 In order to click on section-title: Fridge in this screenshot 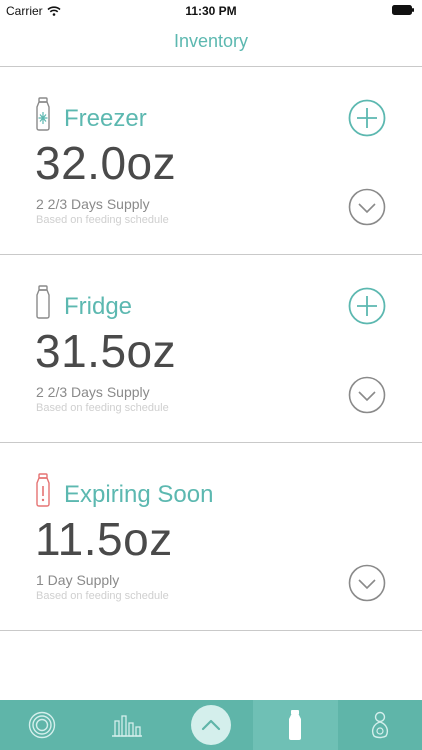, I will do `click(98, 306)`.